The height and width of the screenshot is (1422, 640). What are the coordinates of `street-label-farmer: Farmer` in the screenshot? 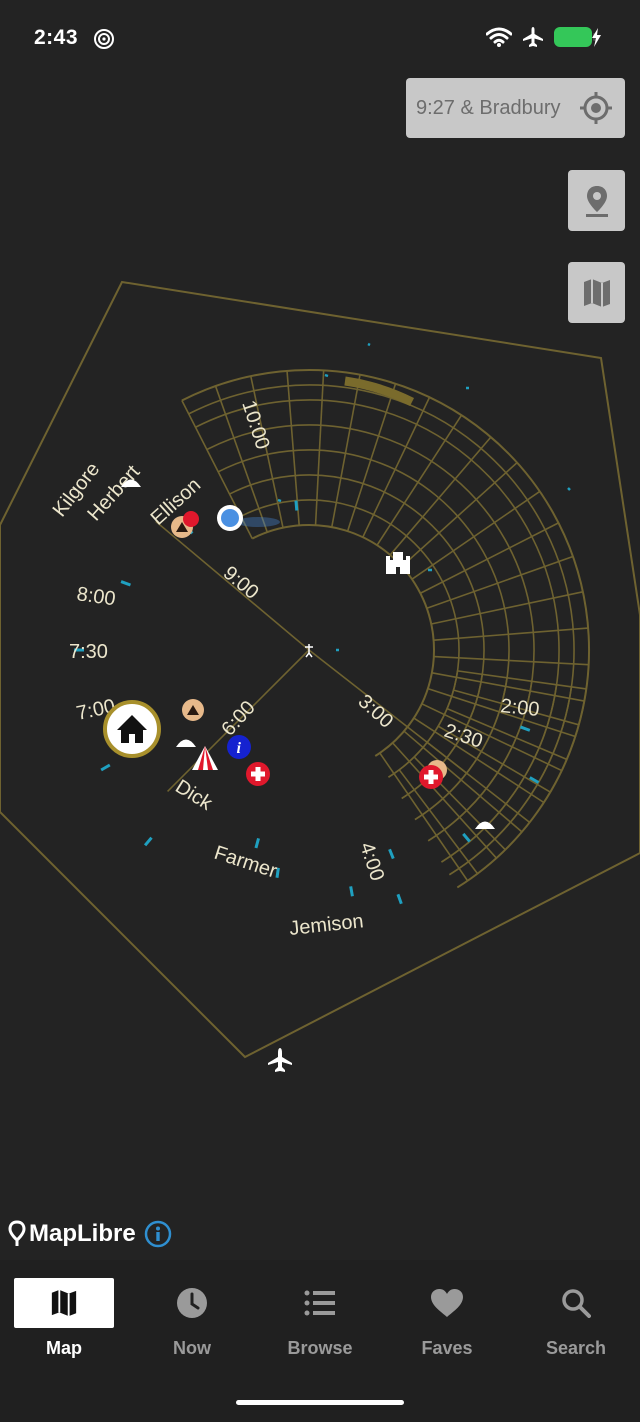 It's located at (245, 862).